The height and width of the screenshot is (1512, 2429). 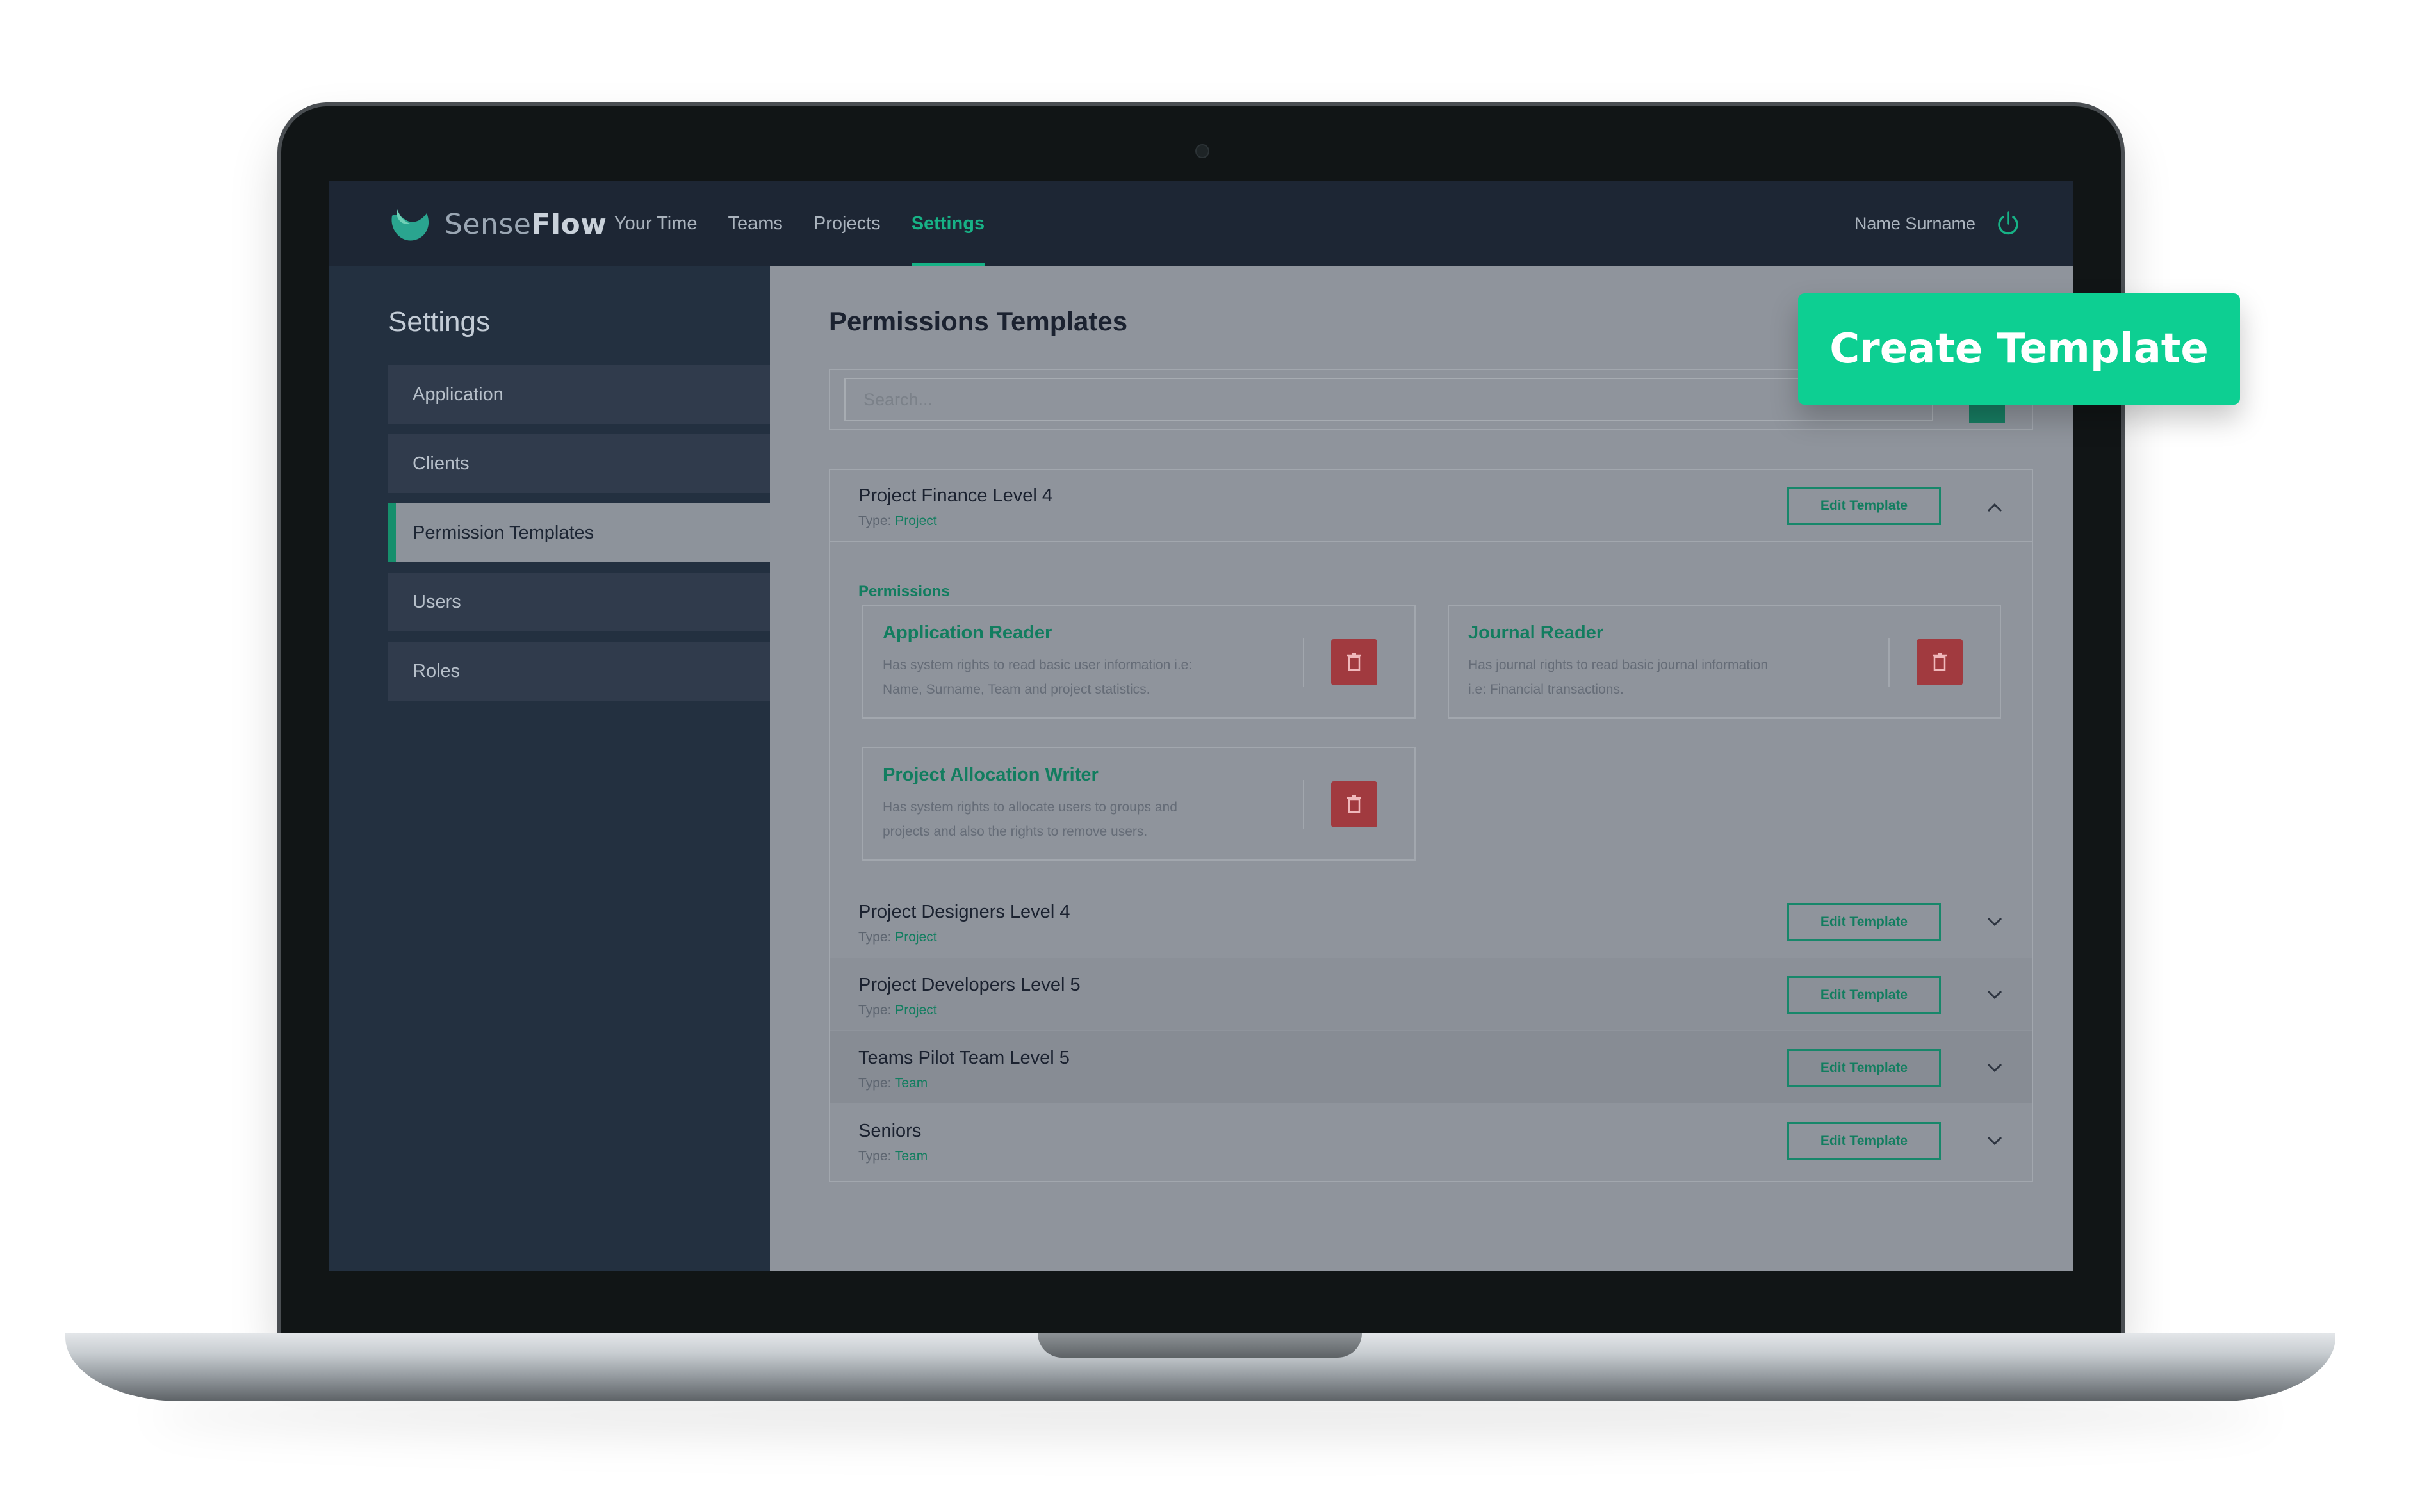 I want to click on sidebar-item-roles: Roles, so click(x=579, y=671).